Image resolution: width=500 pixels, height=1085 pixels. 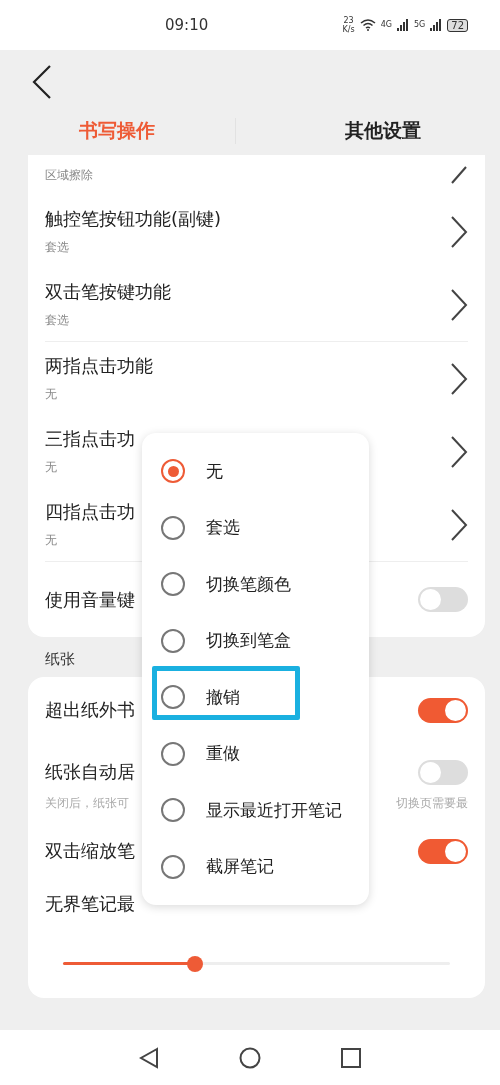 I want to click on setting-title: 使用音量键, so click(x=90, y=599).